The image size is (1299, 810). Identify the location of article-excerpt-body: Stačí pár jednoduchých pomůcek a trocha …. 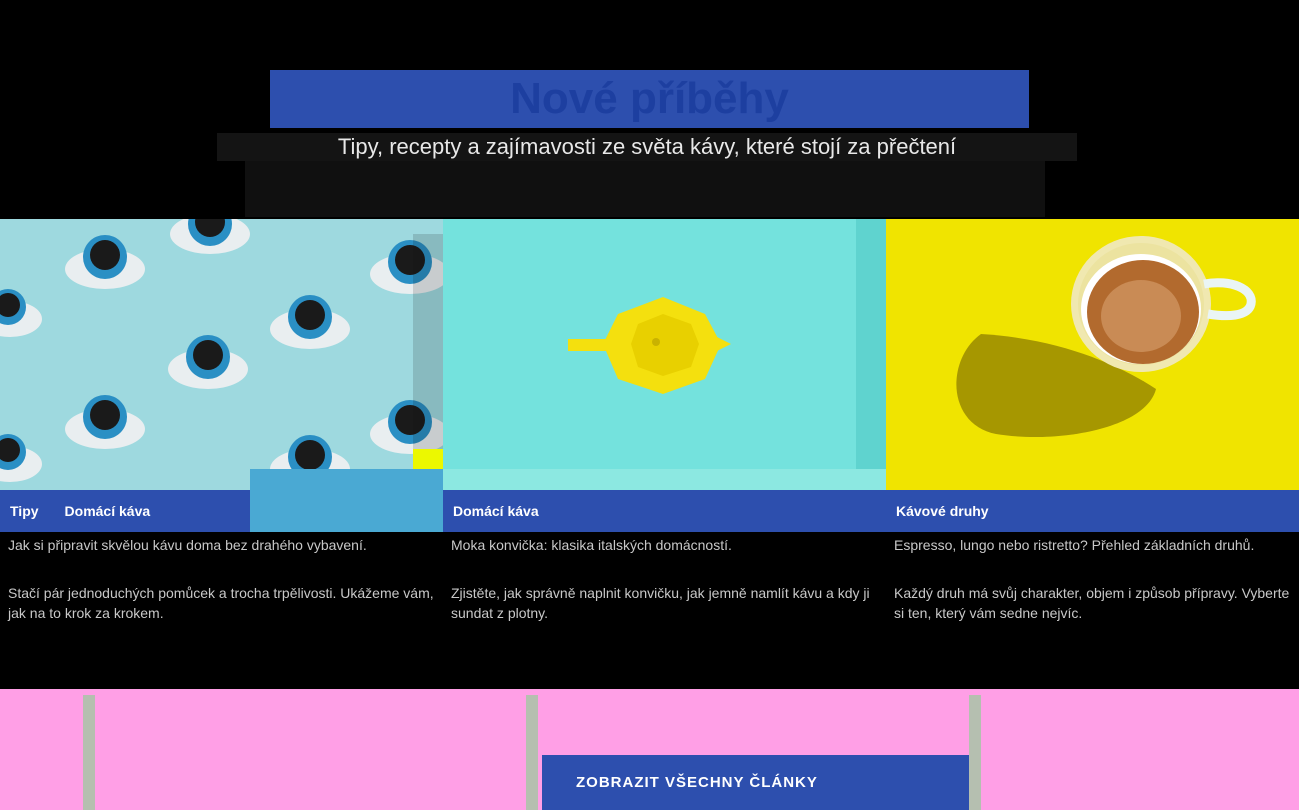
(221, 603).